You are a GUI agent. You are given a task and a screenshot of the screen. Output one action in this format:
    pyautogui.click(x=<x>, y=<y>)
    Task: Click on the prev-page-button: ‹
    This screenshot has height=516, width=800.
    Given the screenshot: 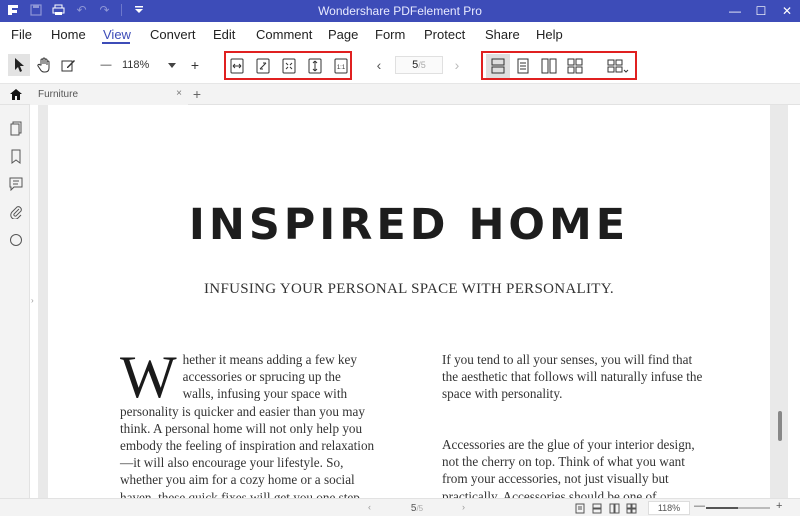 What is the action you would take?
    pyautogui.click(x=379, y=65)
    